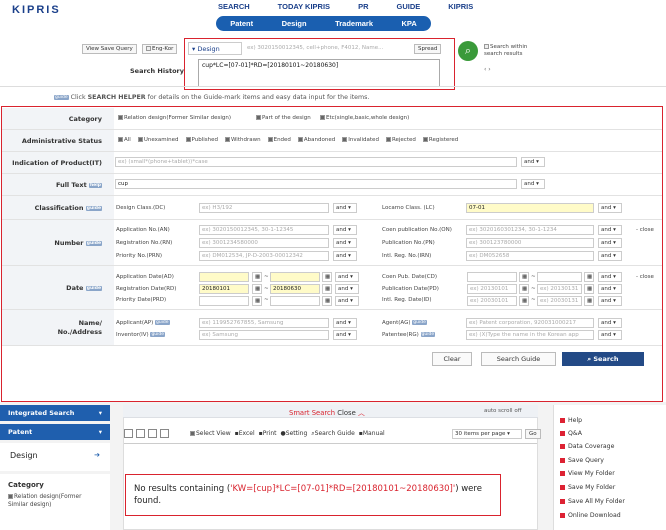 This screenshot has height=530, width=666. What do you see at coordinates (610, 230) in the screenshot?
I see `on-operator-select: and ▾` at bounding box center [610, 230].